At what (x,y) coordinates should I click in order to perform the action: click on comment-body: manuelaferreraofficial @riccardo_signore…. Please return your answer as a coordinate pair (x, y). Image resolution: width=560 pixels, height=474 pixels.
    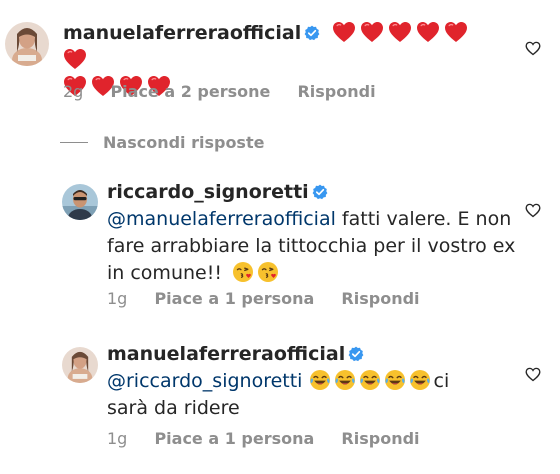
    Looking at the image, I should click on (317, 381).